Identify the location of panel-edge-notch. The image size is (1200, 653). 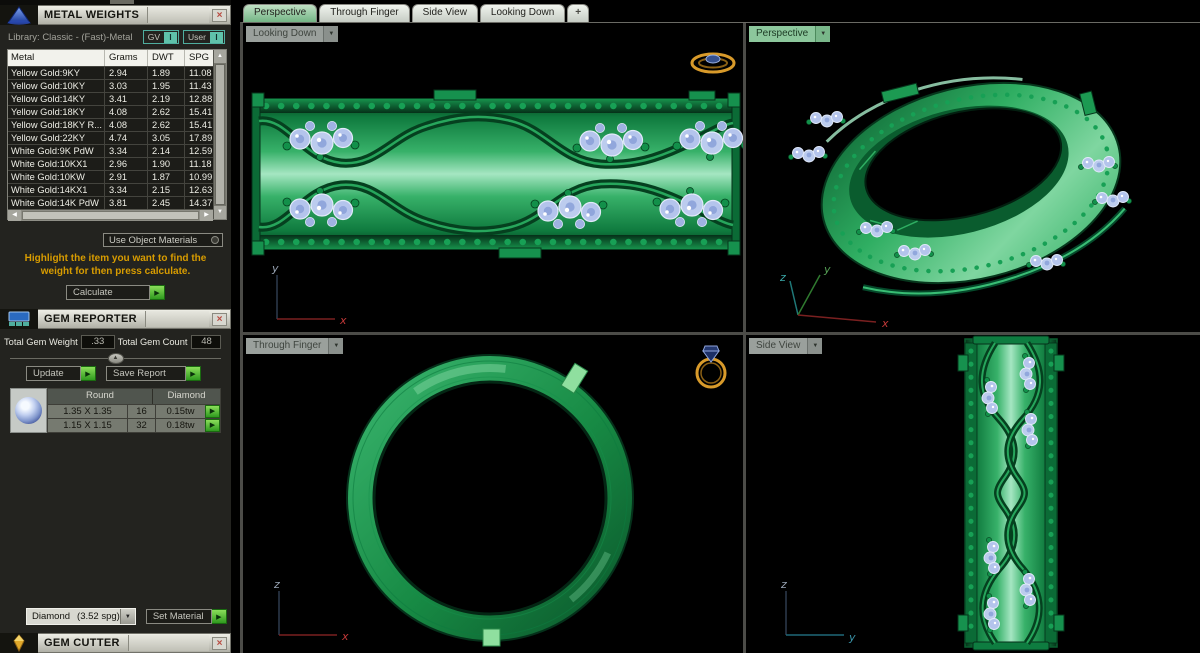
(122, 2).